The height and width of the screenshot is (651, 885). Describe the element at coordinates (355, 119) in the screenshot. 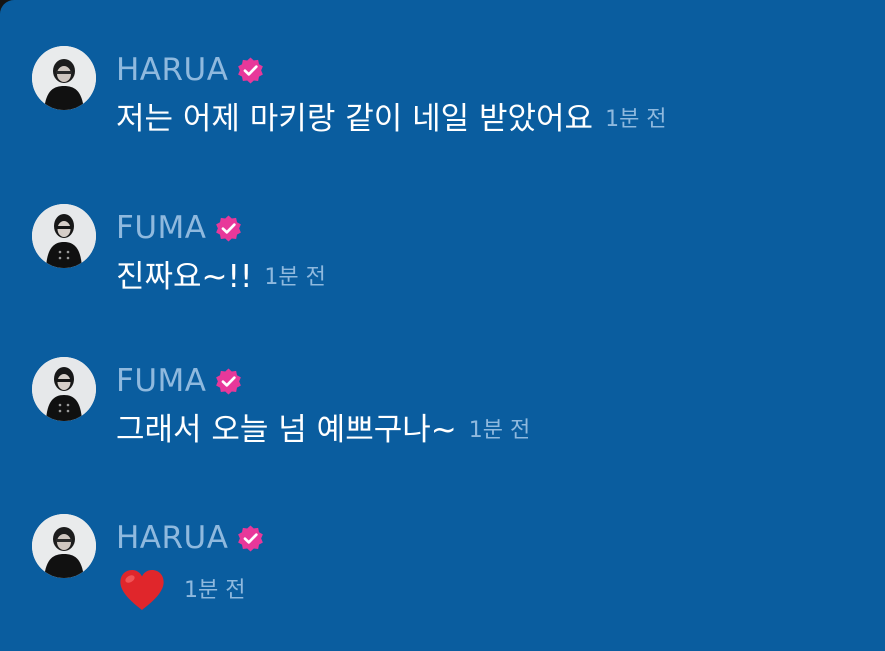

I see `message-text: 저는 어제 마키랑 같이 네일 받았어요` at that location.